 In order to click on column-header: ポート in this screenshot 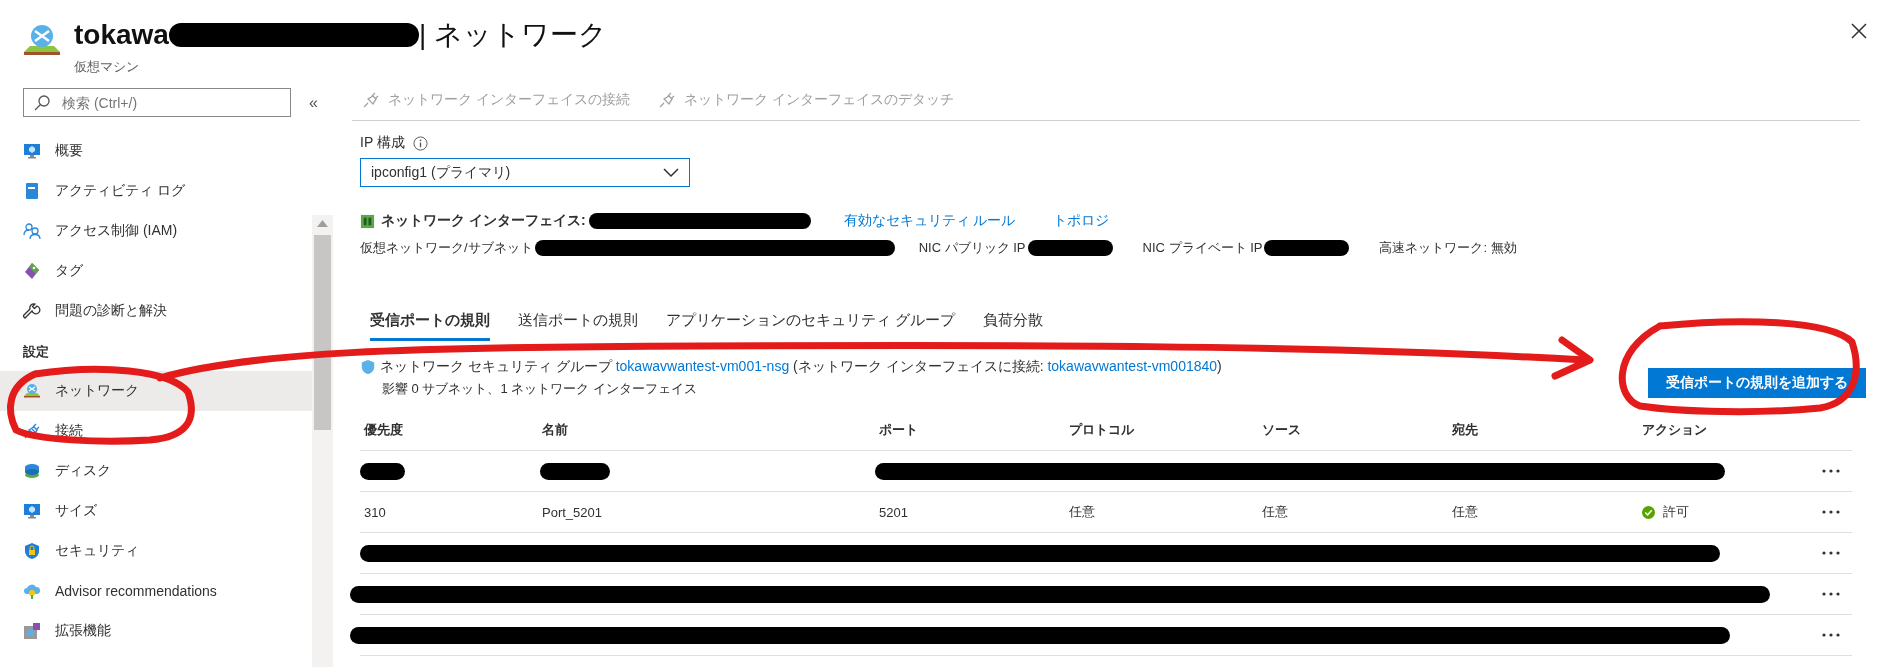, I will do `click(898, 430)`.